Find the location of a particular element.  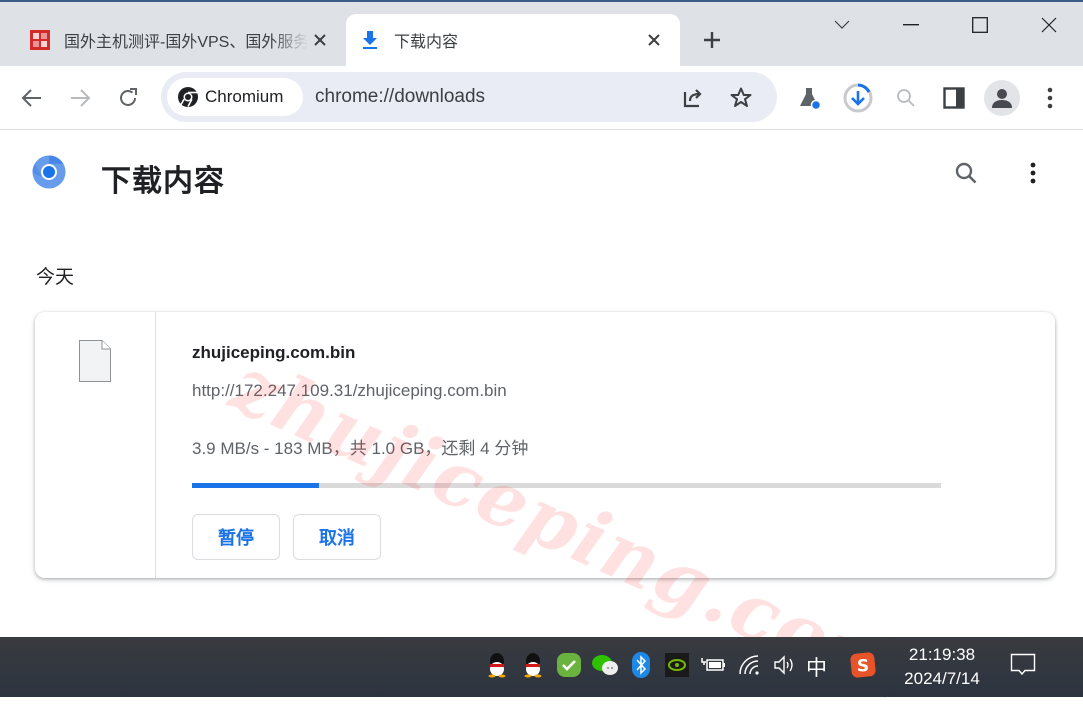

downloads-more-button is located at coordinates (1033, 173).